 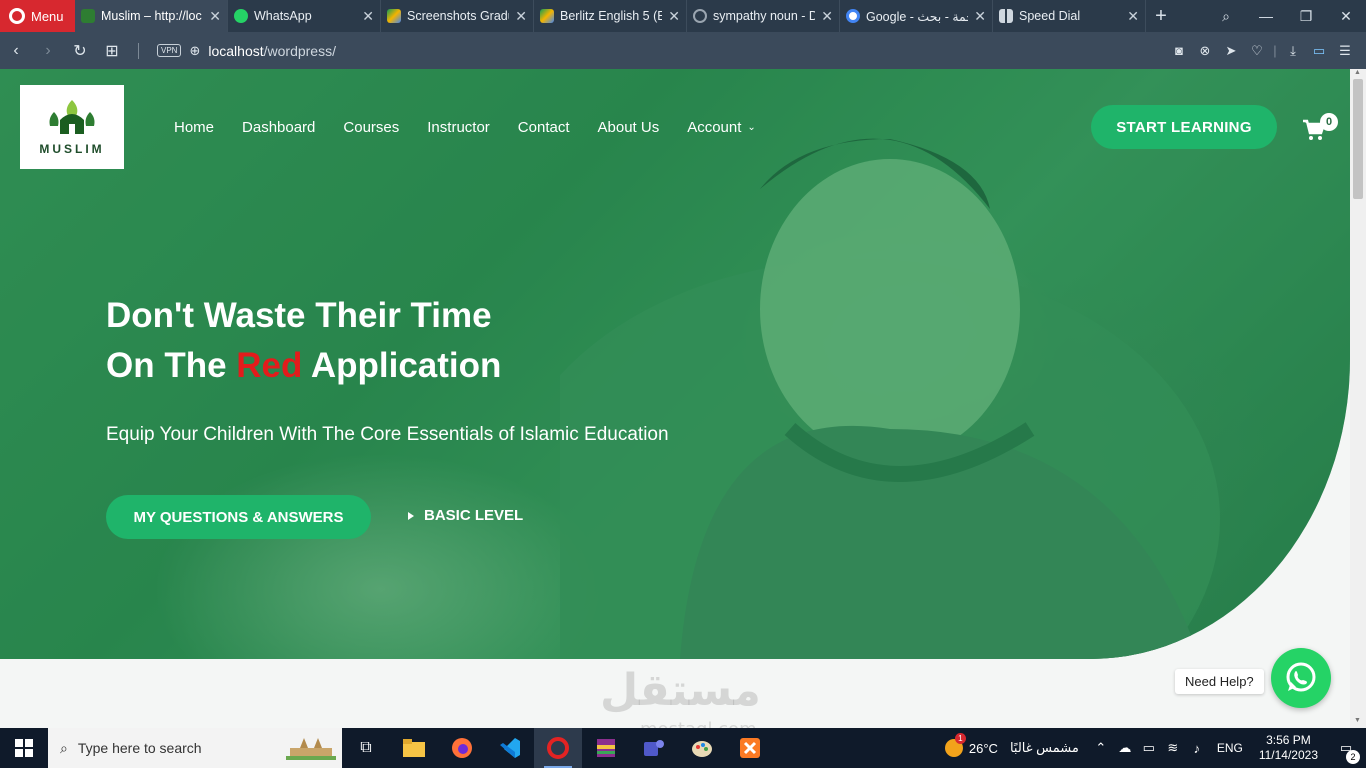 I want to click on language-indicator: ENG, so click(x=1230, y=748).